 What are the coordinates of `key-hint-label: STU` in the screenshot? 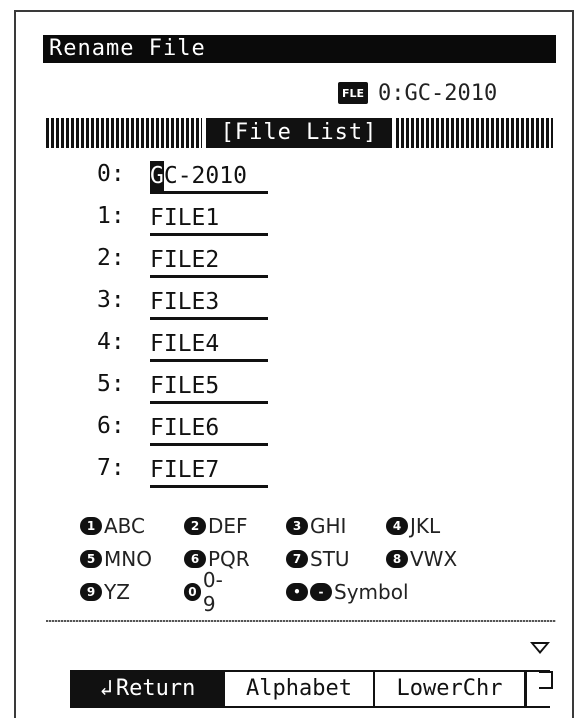 It's located at (330, 559).